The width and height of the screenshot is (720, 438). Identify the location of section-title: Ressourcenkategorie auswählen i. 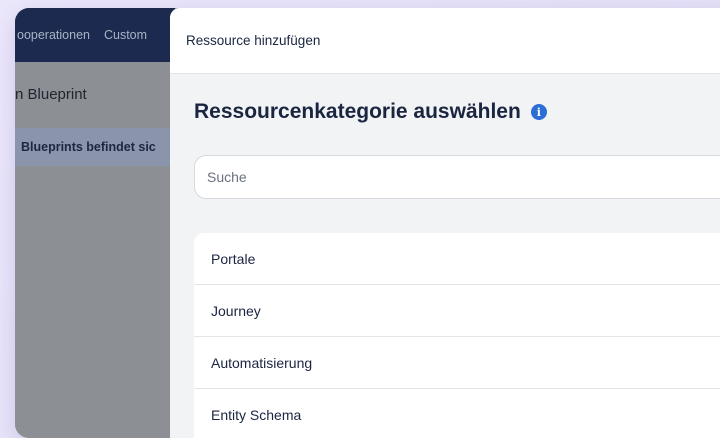
(457, 112).